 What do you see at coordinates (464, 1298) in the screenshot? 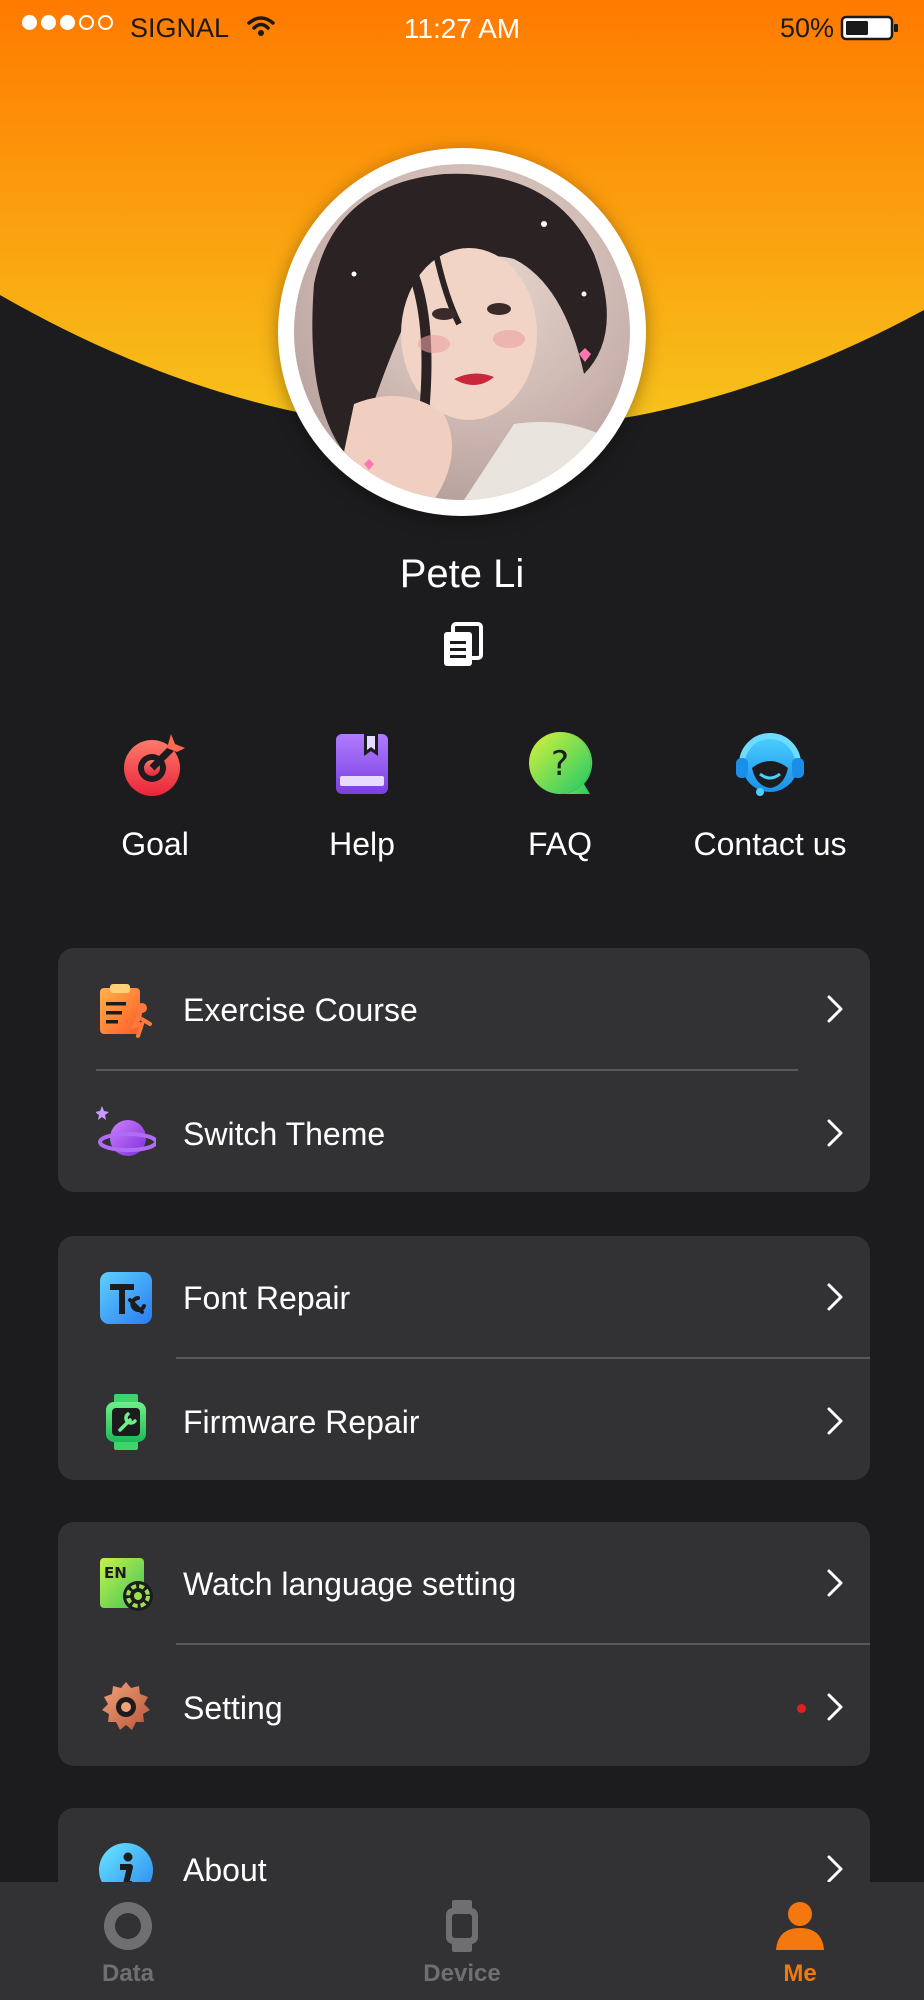
I see `menu-item-font-repair: Font Repair` at bounding box center [464, 1298].